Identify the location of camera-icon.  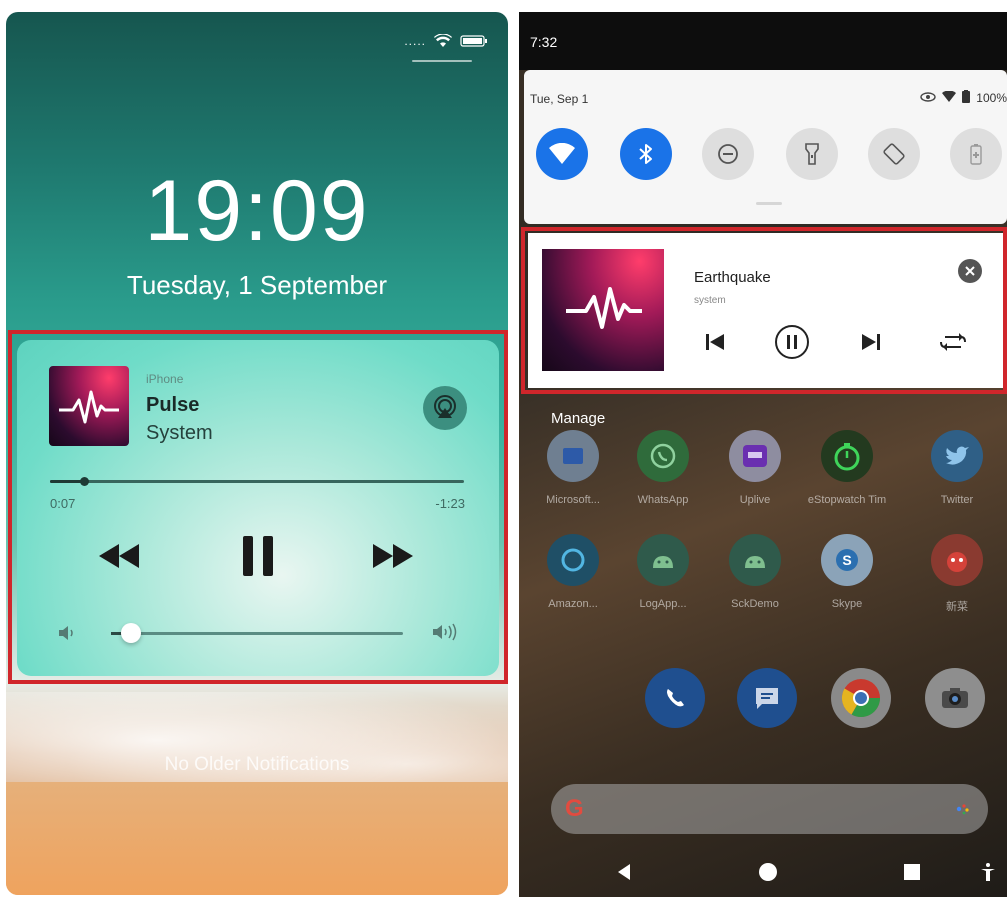
(955, 698).